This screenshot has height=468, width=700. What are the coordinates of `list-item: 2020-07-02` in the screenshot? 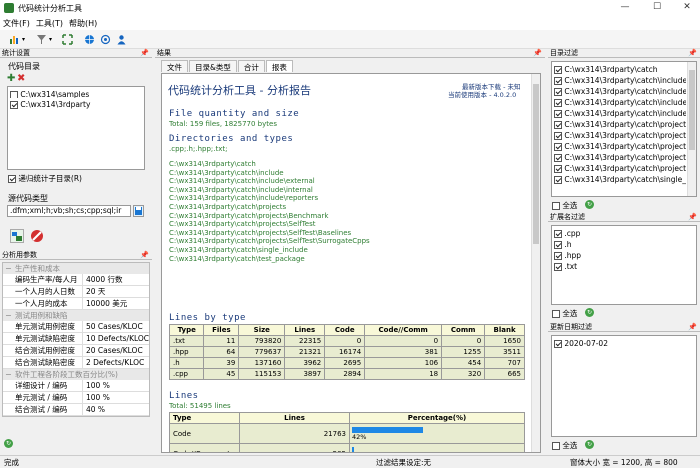 It's located at (624, 343).